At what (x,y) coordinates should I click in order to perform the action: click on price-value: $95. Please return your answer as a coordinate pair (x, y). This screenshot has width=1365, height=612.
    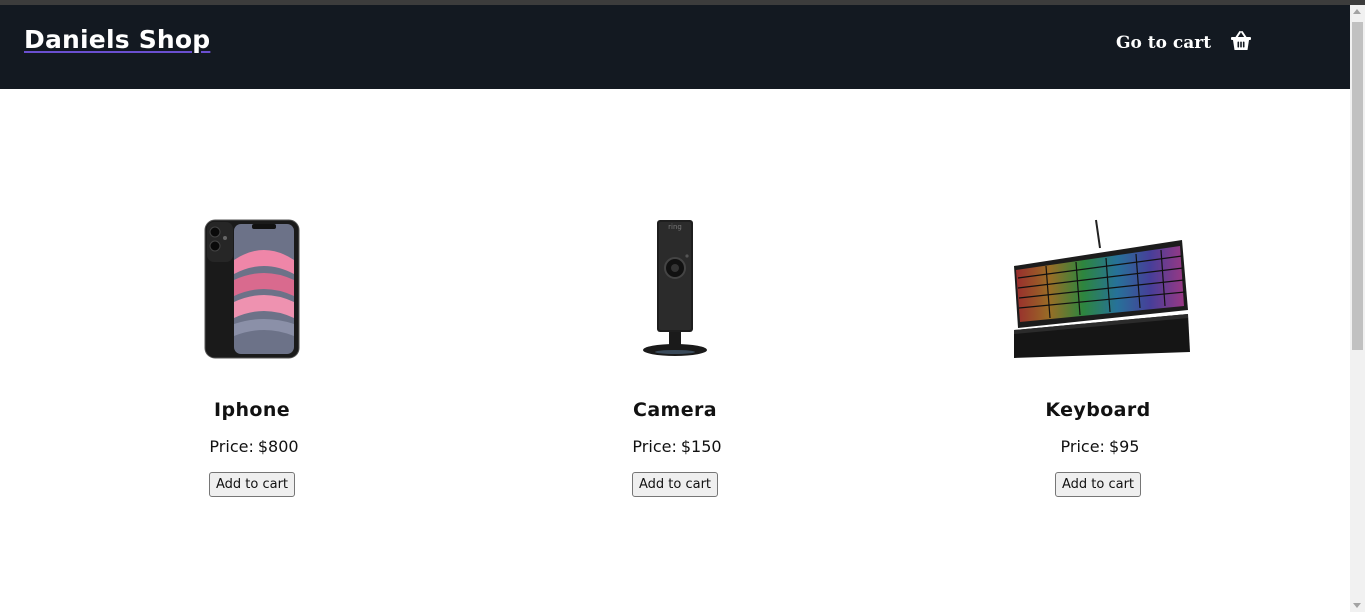
    Looking at the image, I should click on (1124, 446).